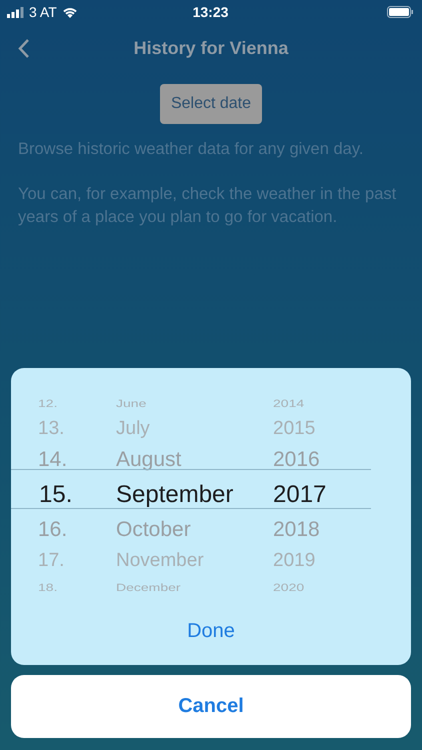 Image resolution: width=422 pixels, height=750 pixels. What do you see at coordinates (194, 587) in the screenshot?
I see `month-option: December` at bounding box center [194, 587].